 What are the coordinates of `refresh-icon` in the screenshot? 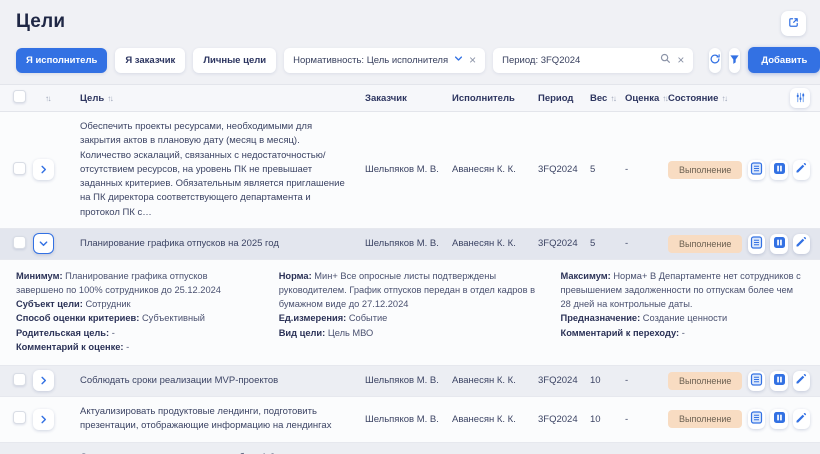 It's located at (715, 60).